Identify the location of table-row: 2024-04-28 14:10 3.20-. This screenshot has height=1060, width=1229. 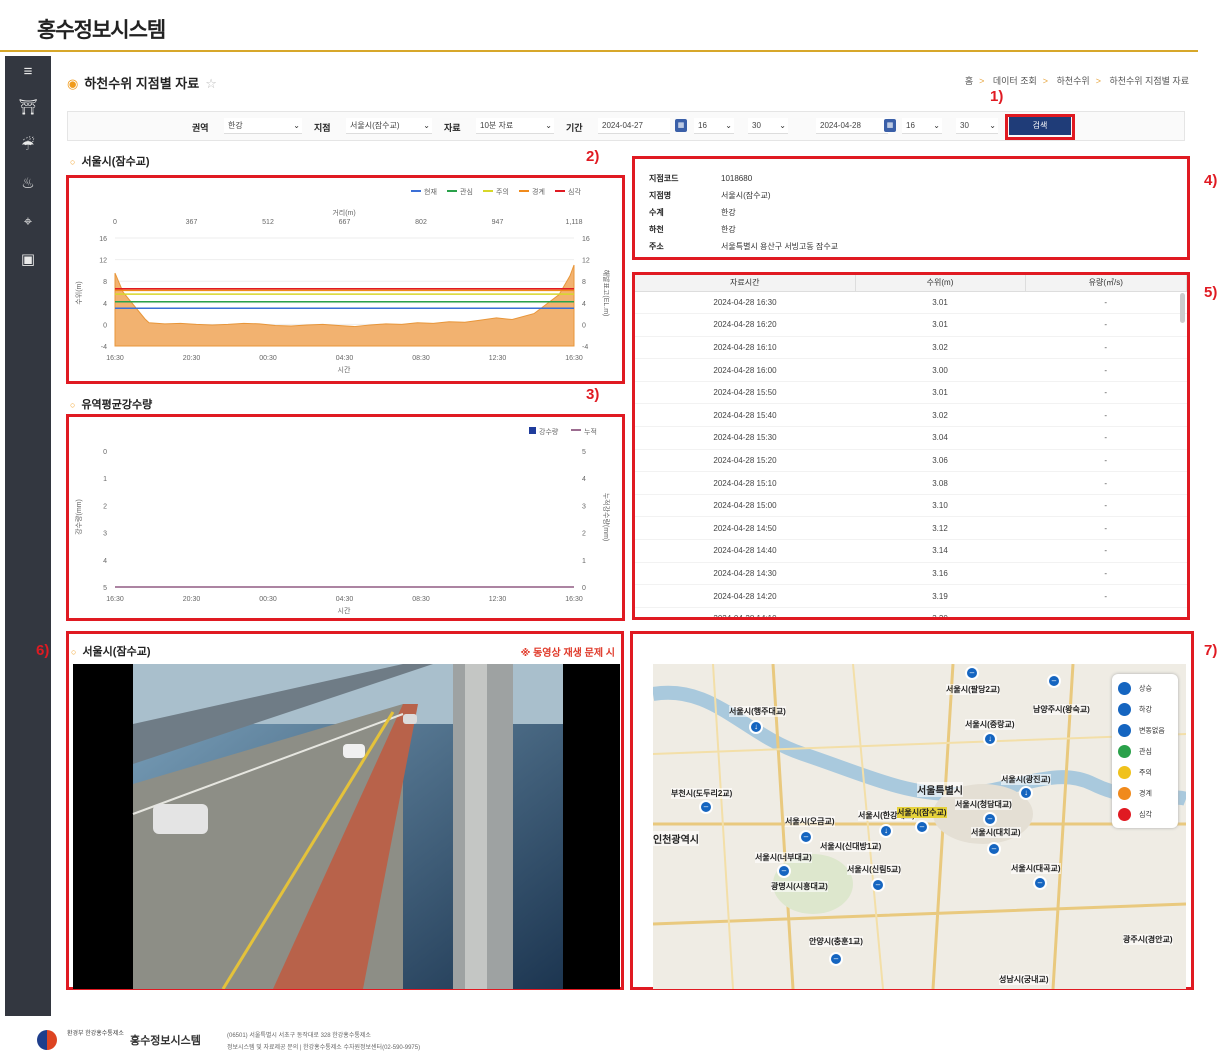
(911, 612).